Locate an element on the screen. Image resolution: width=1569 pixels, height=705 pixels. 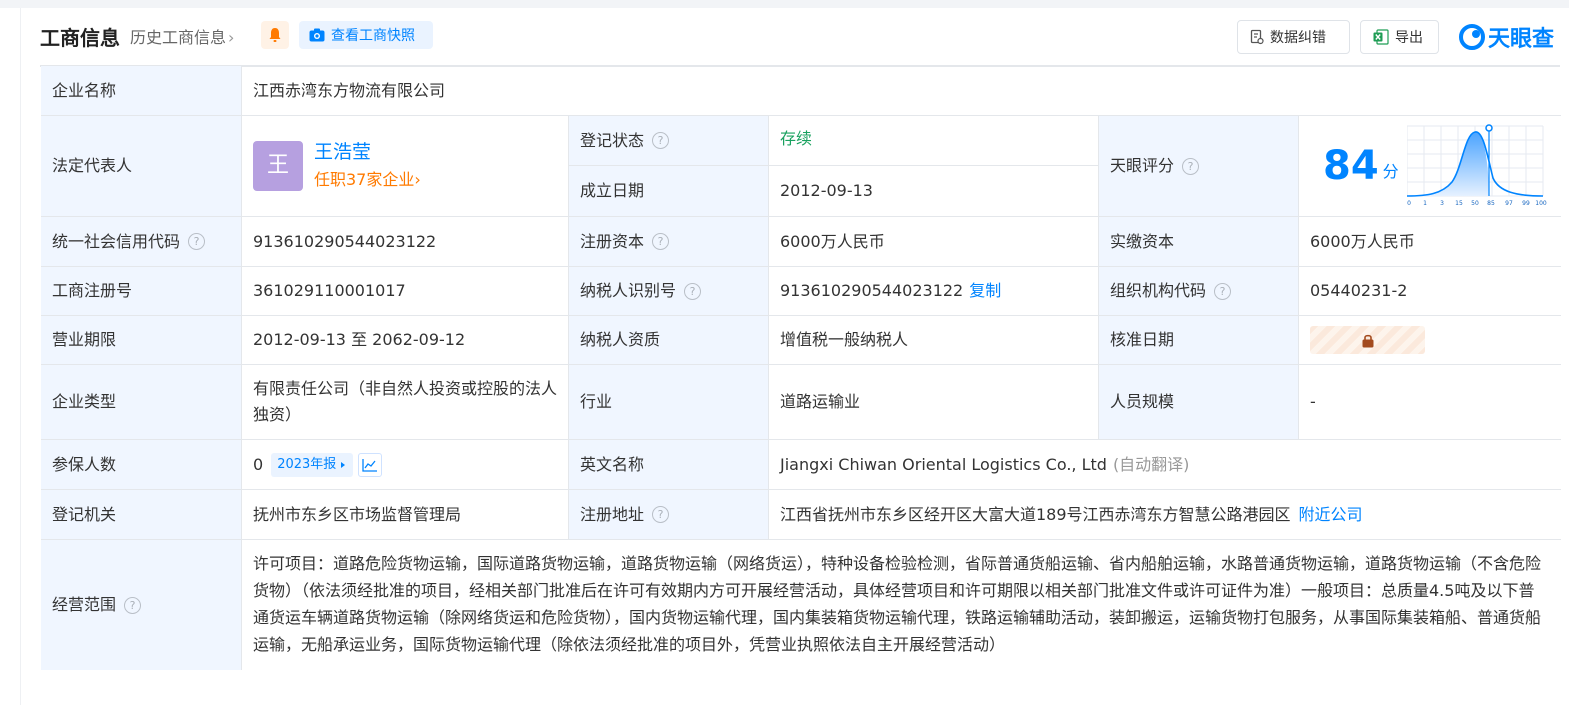
org-code: 05440231-2 is located at coordinates (1430, 291).